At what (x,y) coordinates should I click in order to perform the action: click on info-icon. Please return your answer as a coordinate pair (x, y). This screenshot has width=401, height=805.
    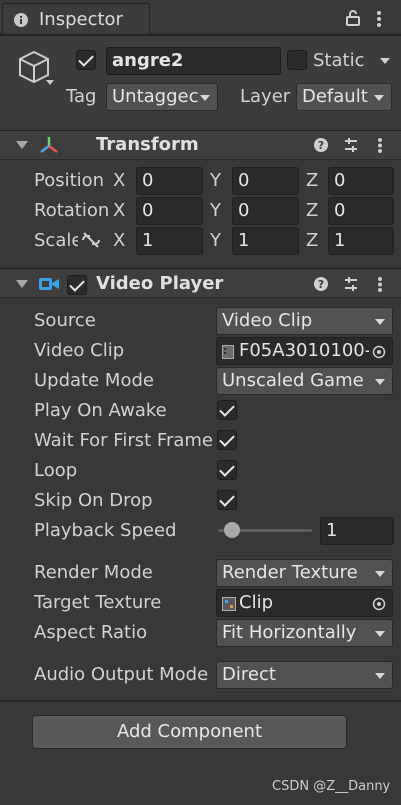
    Looking at the image, I should click on (21, 20).